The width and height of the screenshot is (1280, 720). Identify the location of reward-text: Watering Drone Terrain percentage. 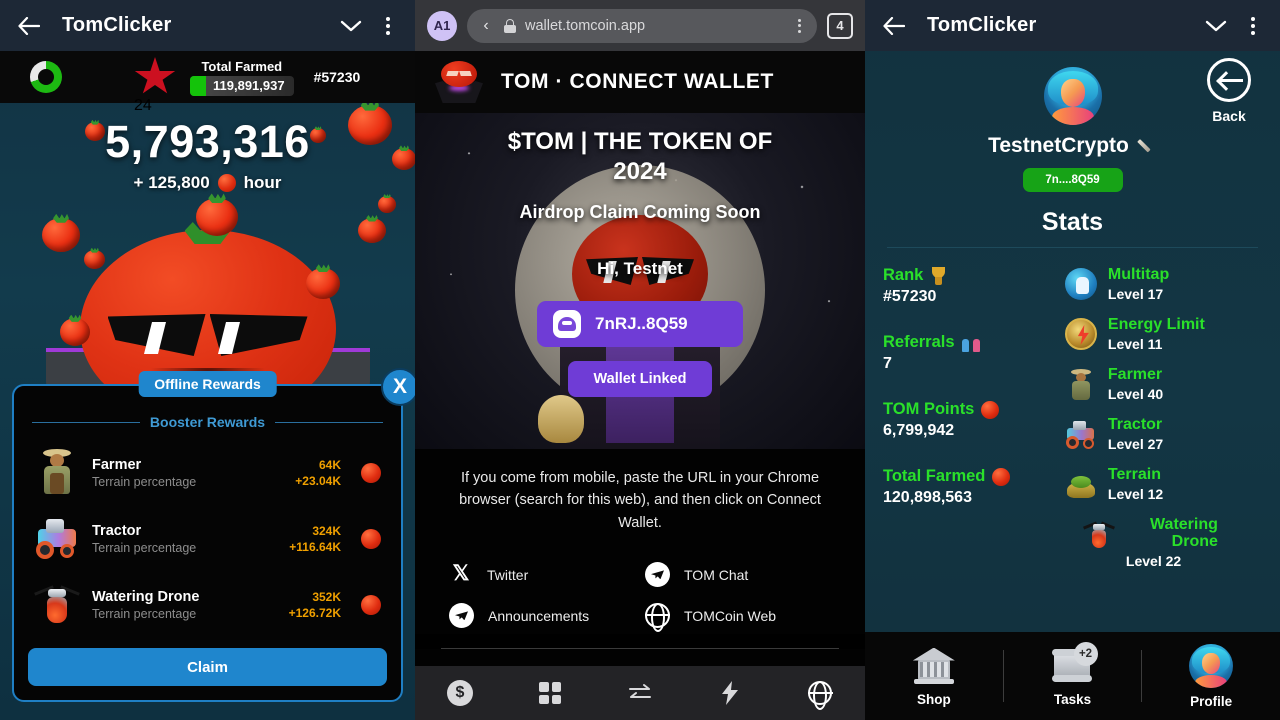
(184, 605).